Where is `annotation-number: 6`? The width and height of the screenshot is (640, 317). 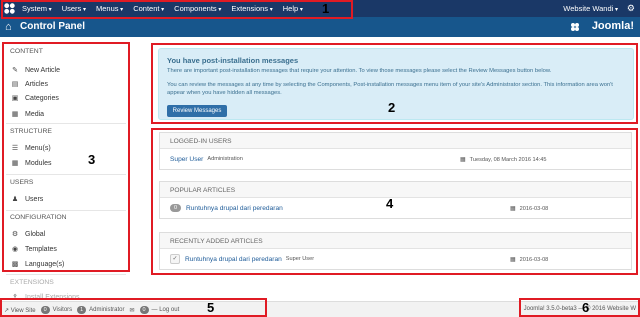 annotation-number: 6 is located at coordinates (586, 307).